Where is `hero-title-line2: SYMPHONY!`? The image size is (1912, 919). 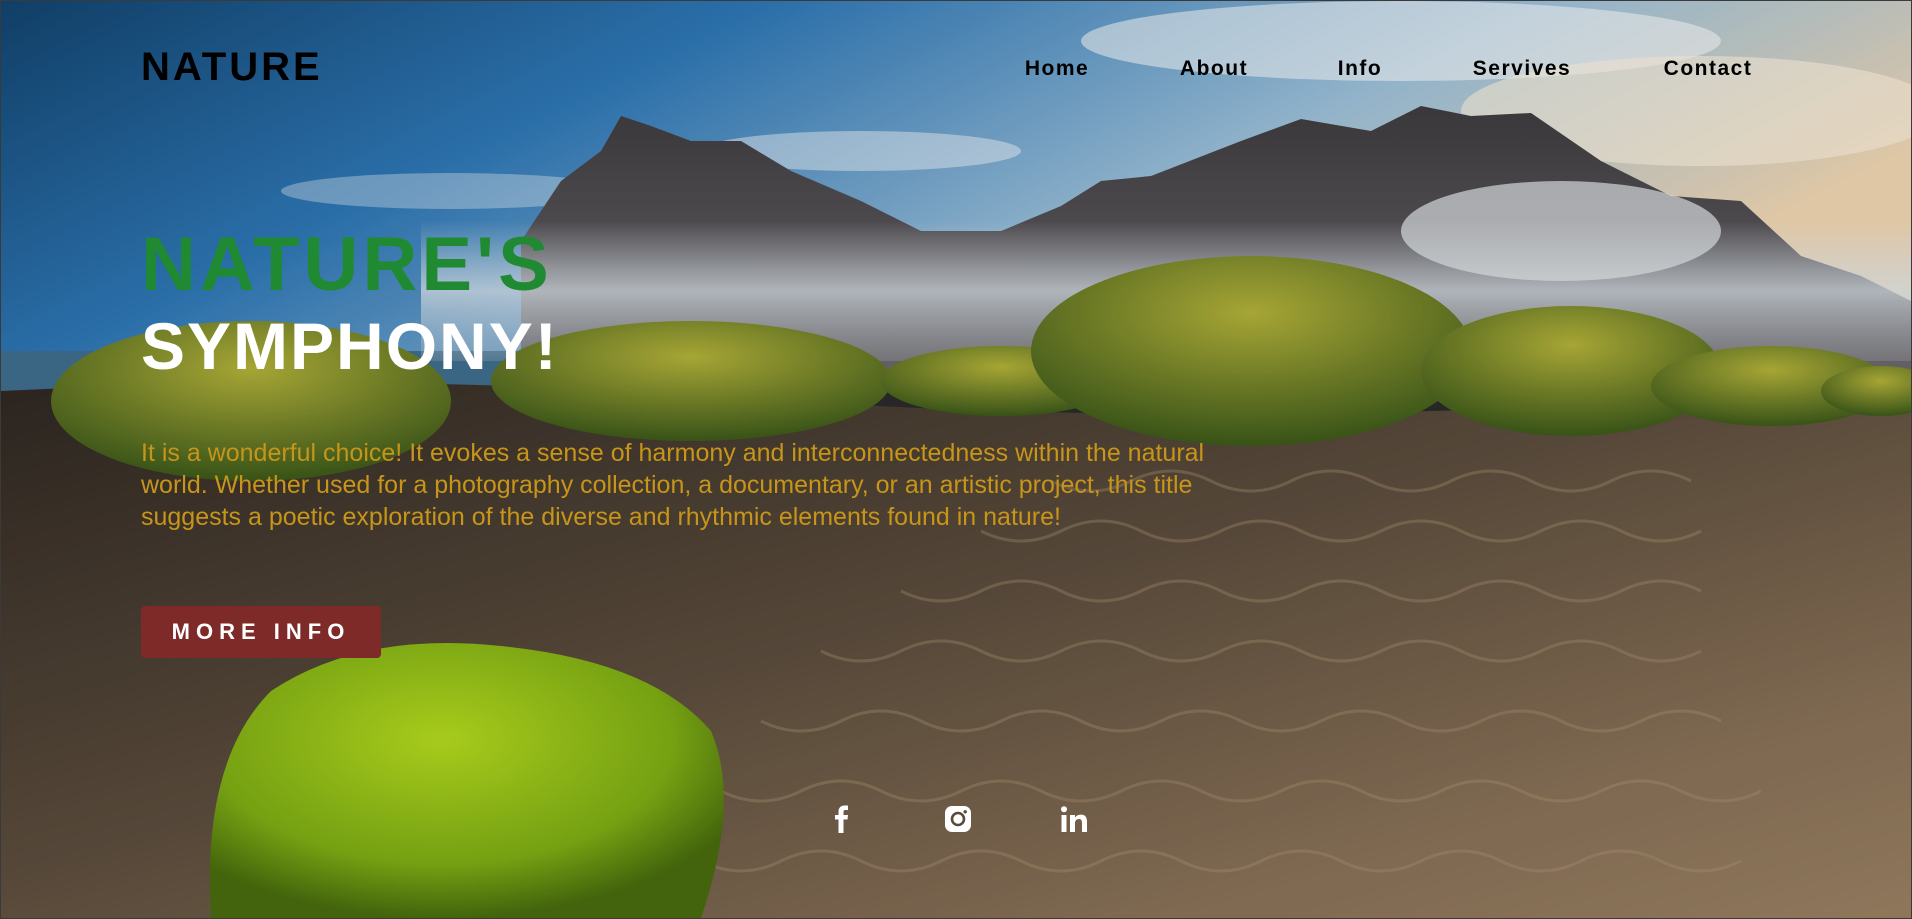 hero-title-line2: SYMPHONY! is located at coordinates (350, 346).